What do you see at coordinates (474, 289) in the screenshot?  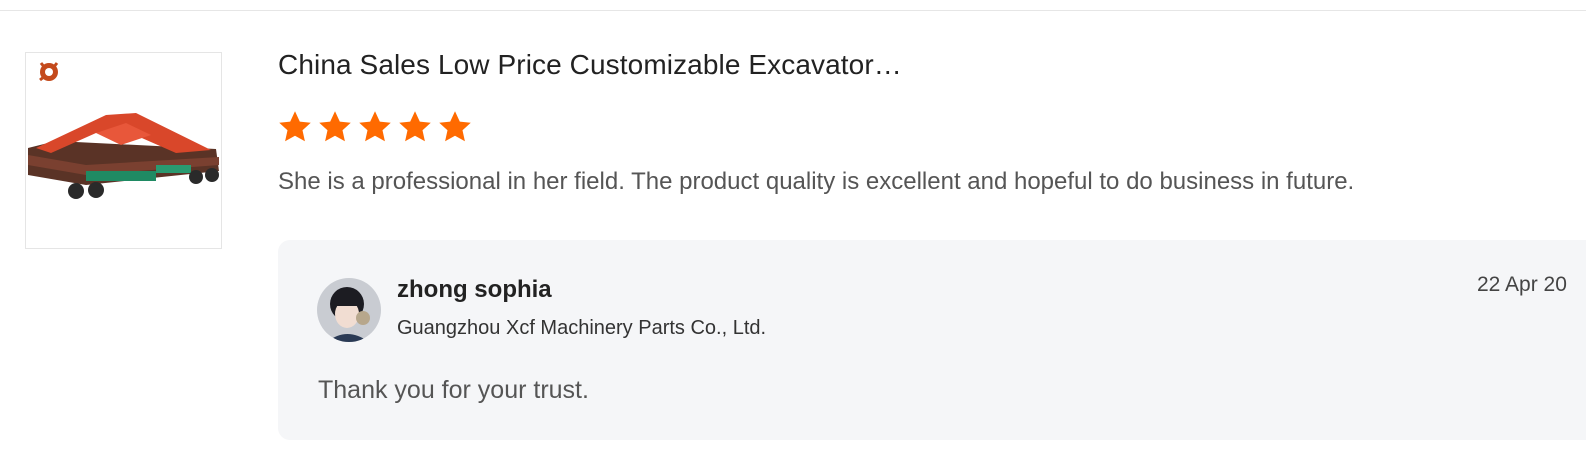 I see `replier-name: zhong sophia` at bounding box center [474, 289].